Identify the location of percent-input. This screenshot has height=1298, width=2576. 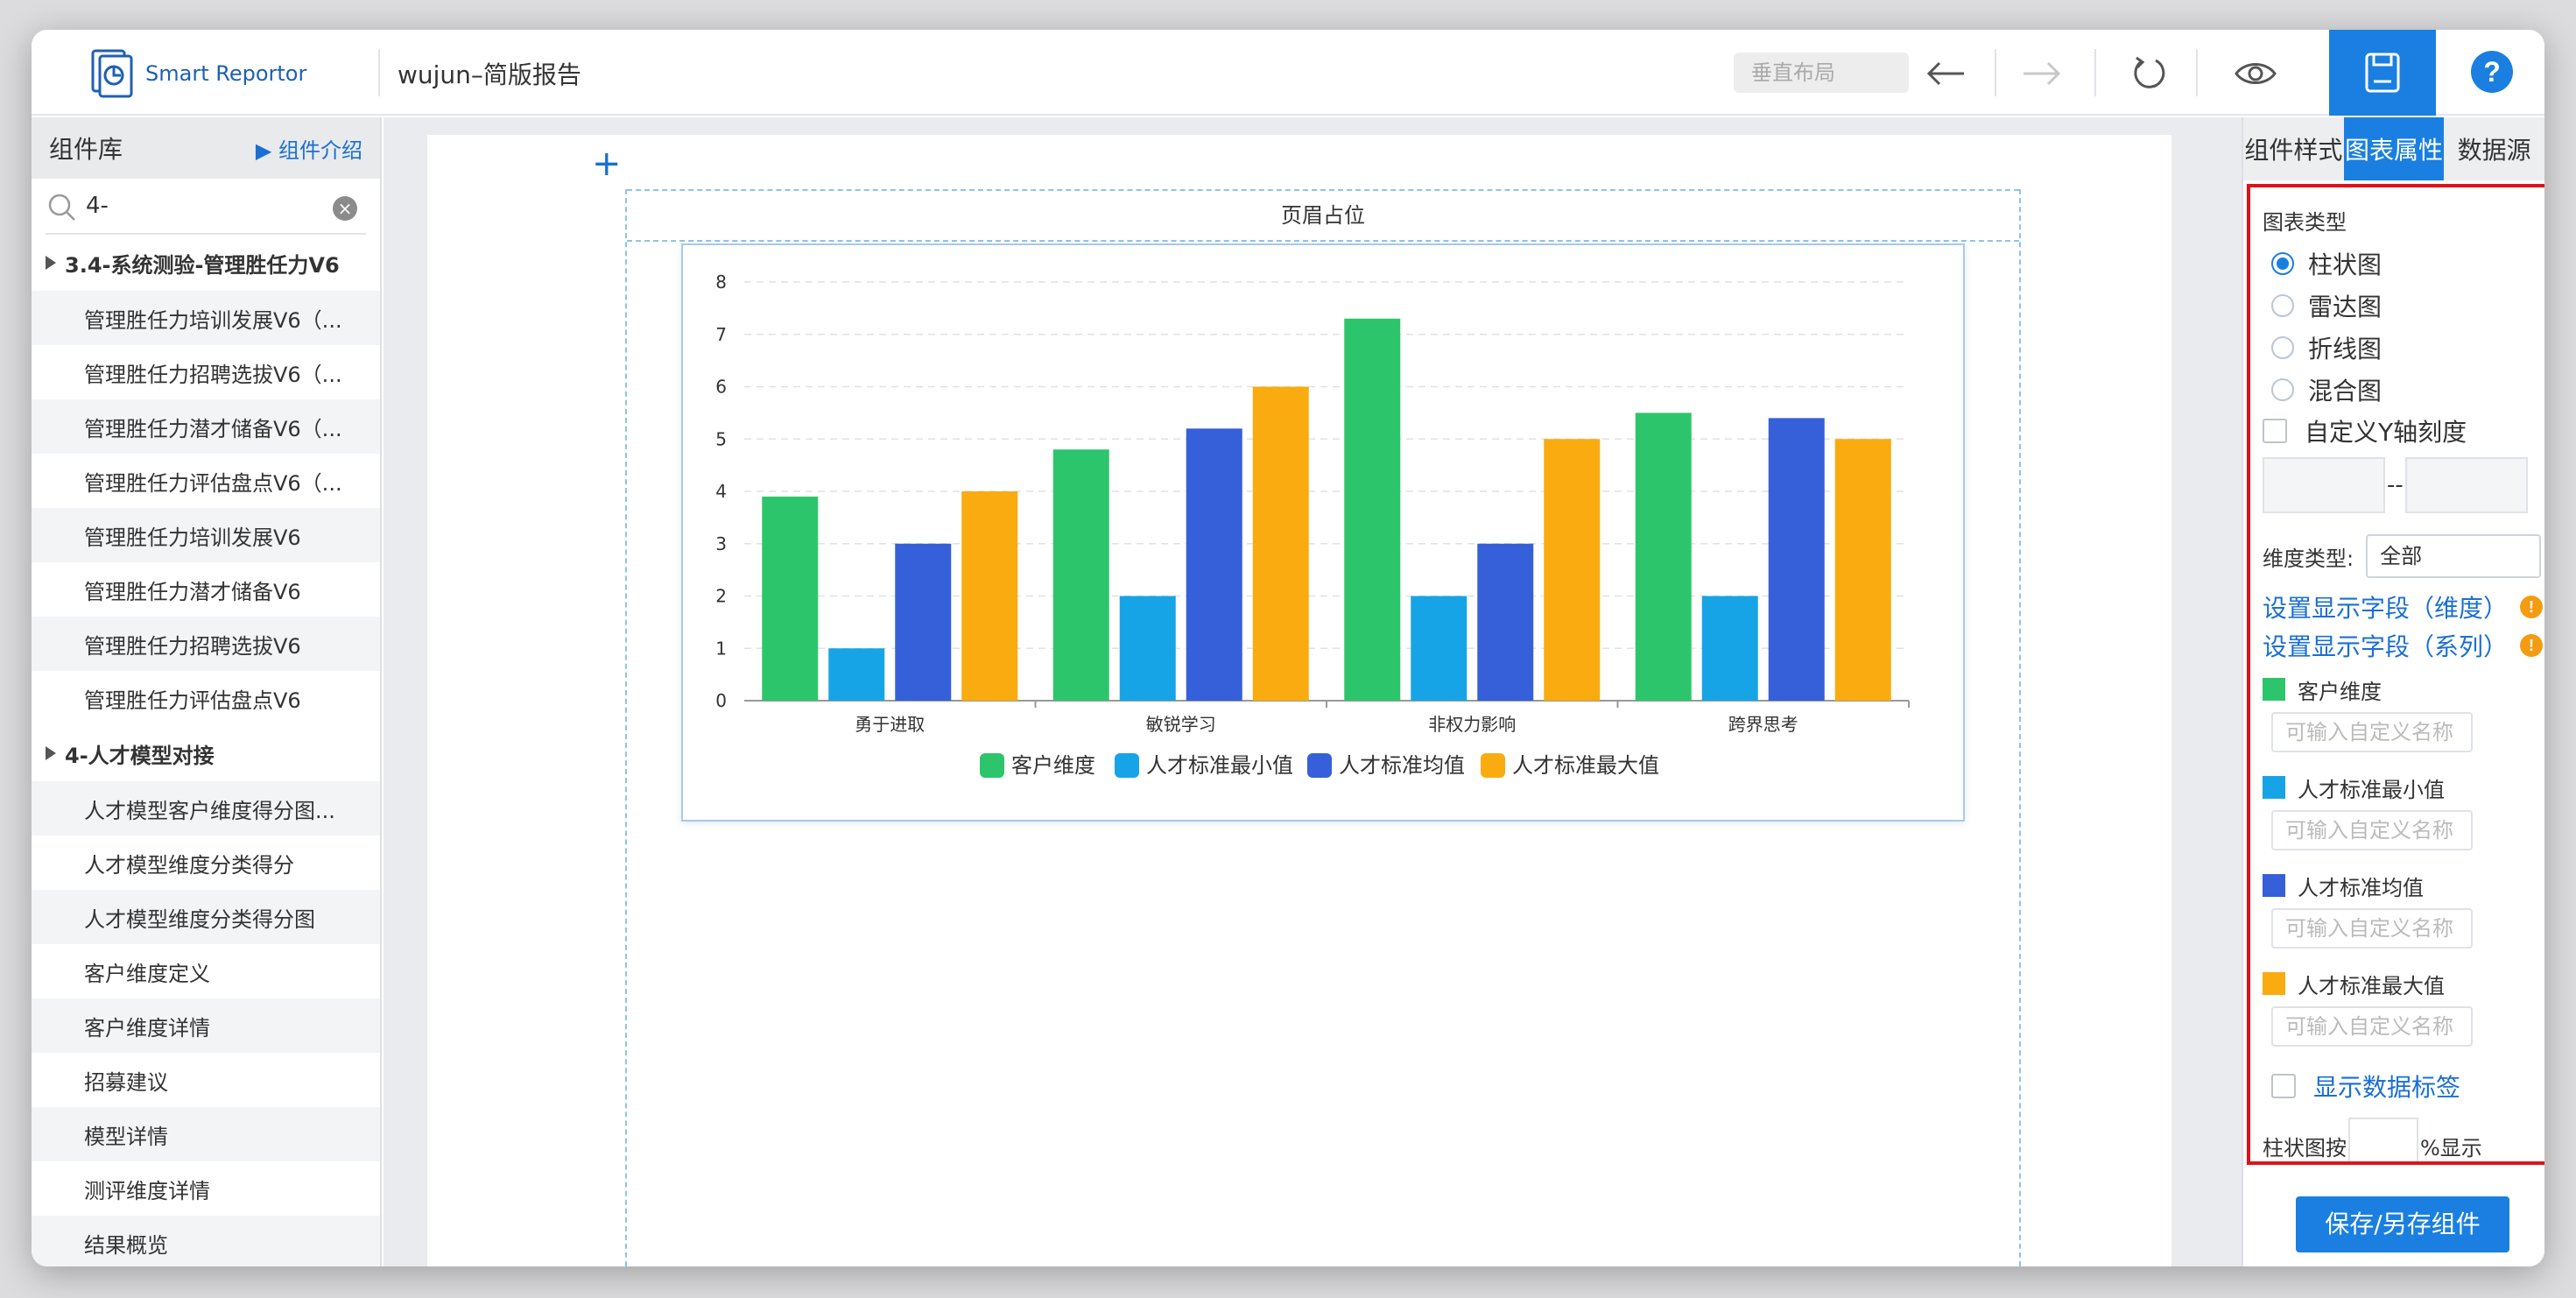
(2383, 1139).